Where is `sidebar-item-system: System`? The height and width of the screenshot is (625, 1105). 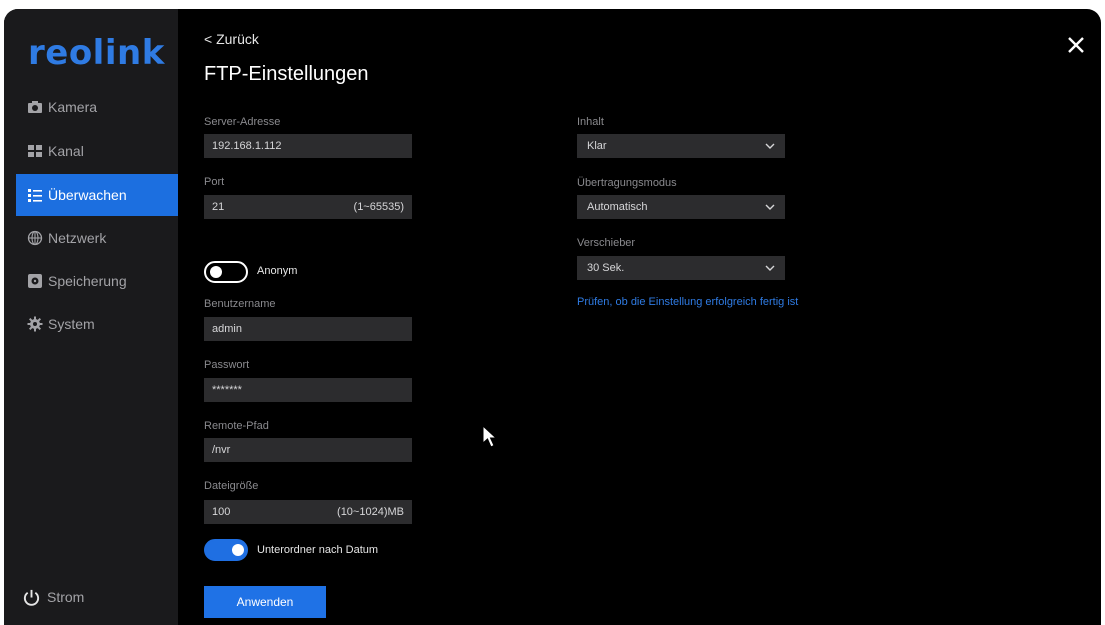
sidebar-item-system: System is located at coordinates (97, 324).